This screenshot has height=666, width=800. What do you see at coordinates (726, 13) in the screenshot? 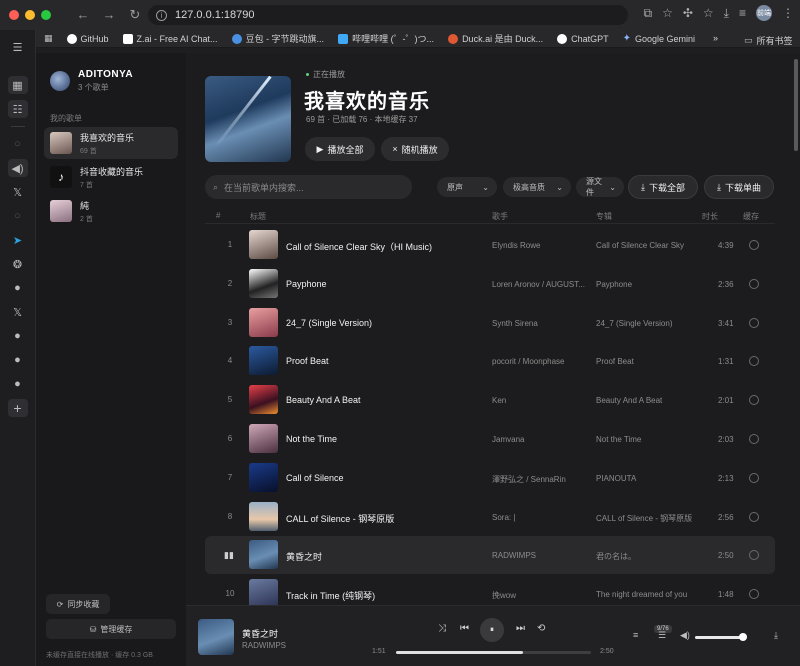
I see `downloads-icon: ⤓` at bounding box center [726, 13].